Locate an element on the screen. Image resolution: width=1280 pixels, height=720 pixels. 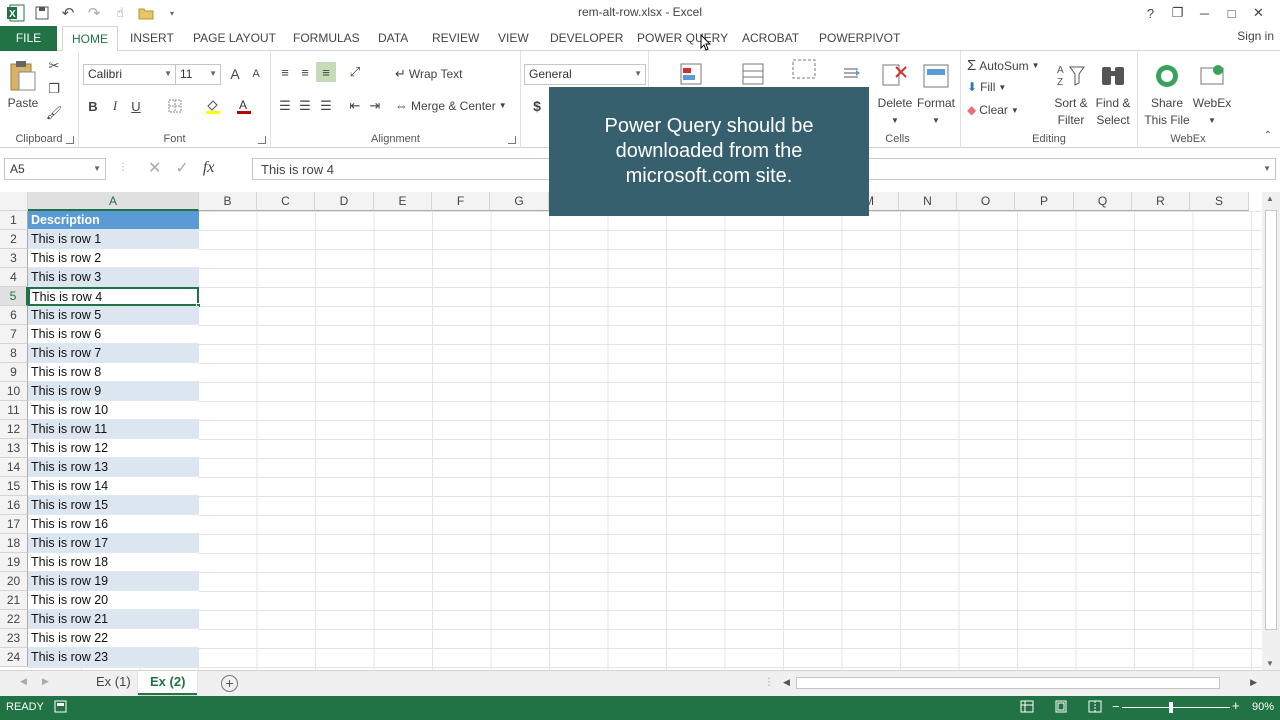
insert-cells-icon is located at coordinates (854, 73).